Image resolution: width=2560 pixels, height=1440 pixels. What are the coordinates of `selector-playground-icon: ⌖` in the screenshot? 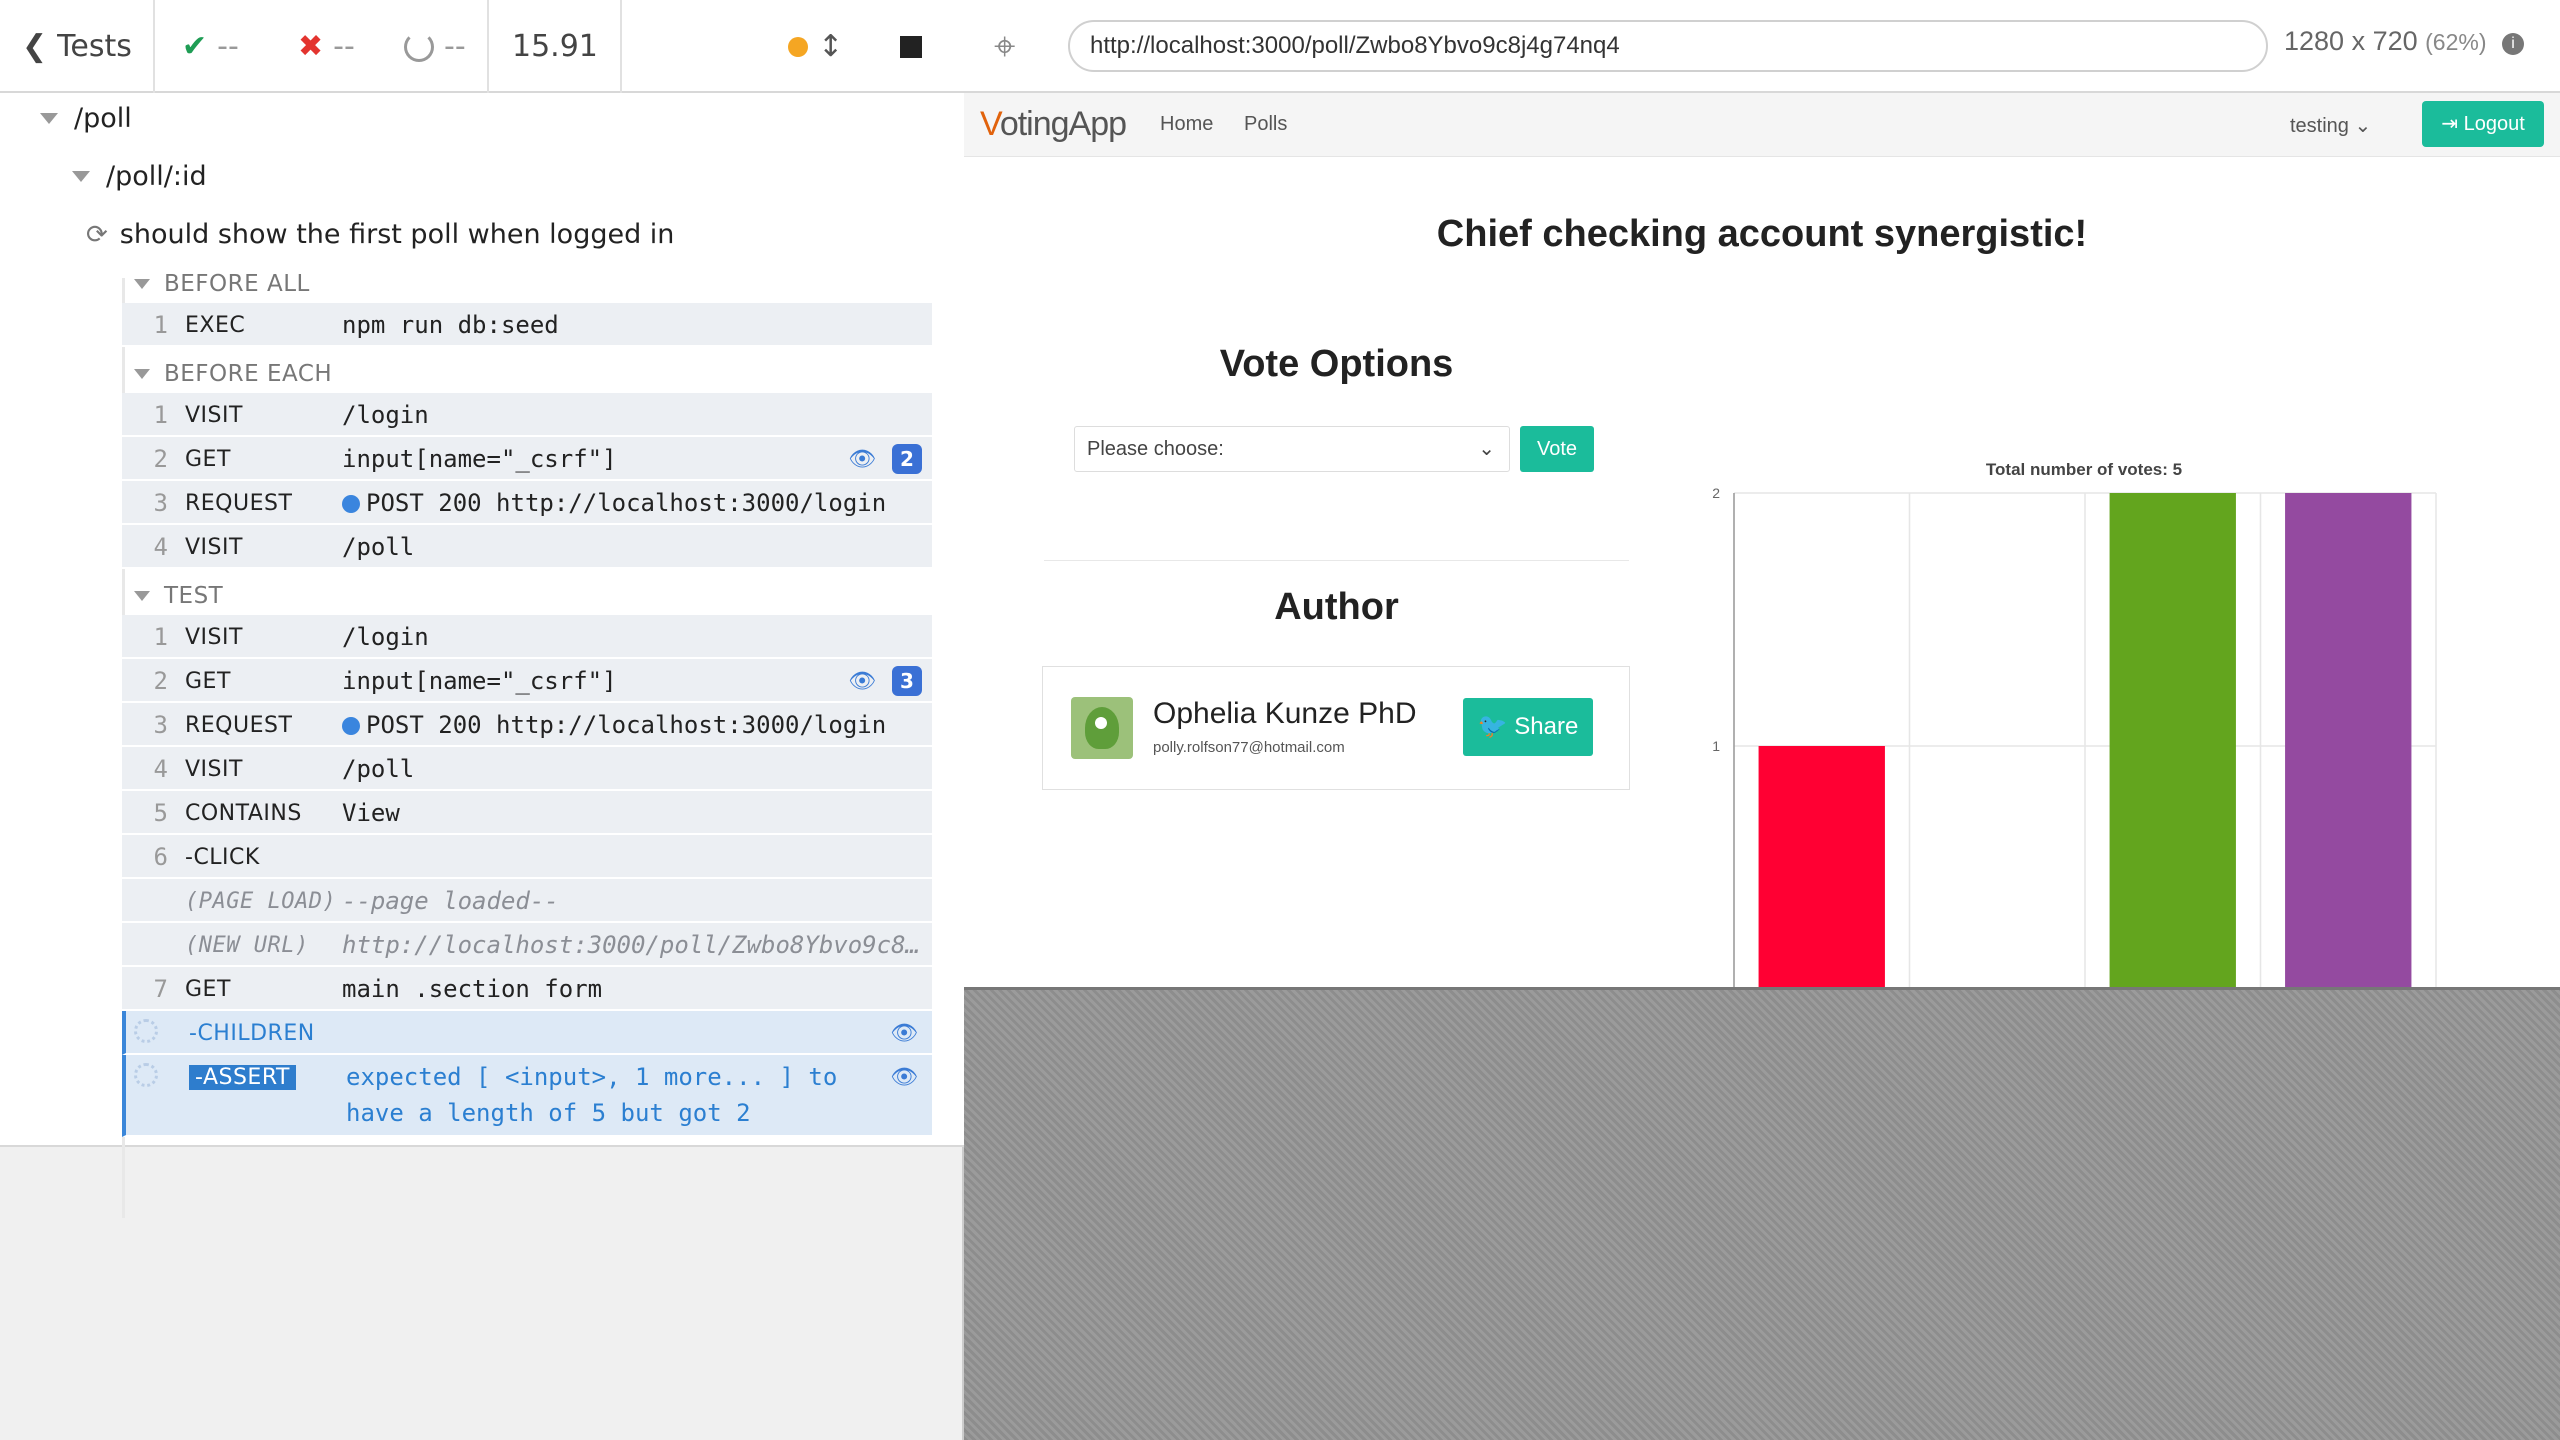 It's located at (1004, 46).